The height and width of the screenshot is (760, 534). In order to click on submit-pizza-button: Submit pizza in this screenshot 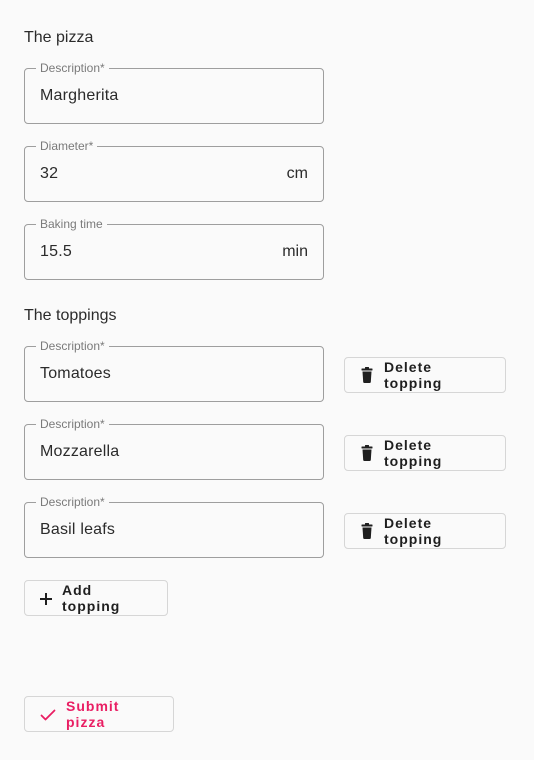, I will do `click(99, 714)`.